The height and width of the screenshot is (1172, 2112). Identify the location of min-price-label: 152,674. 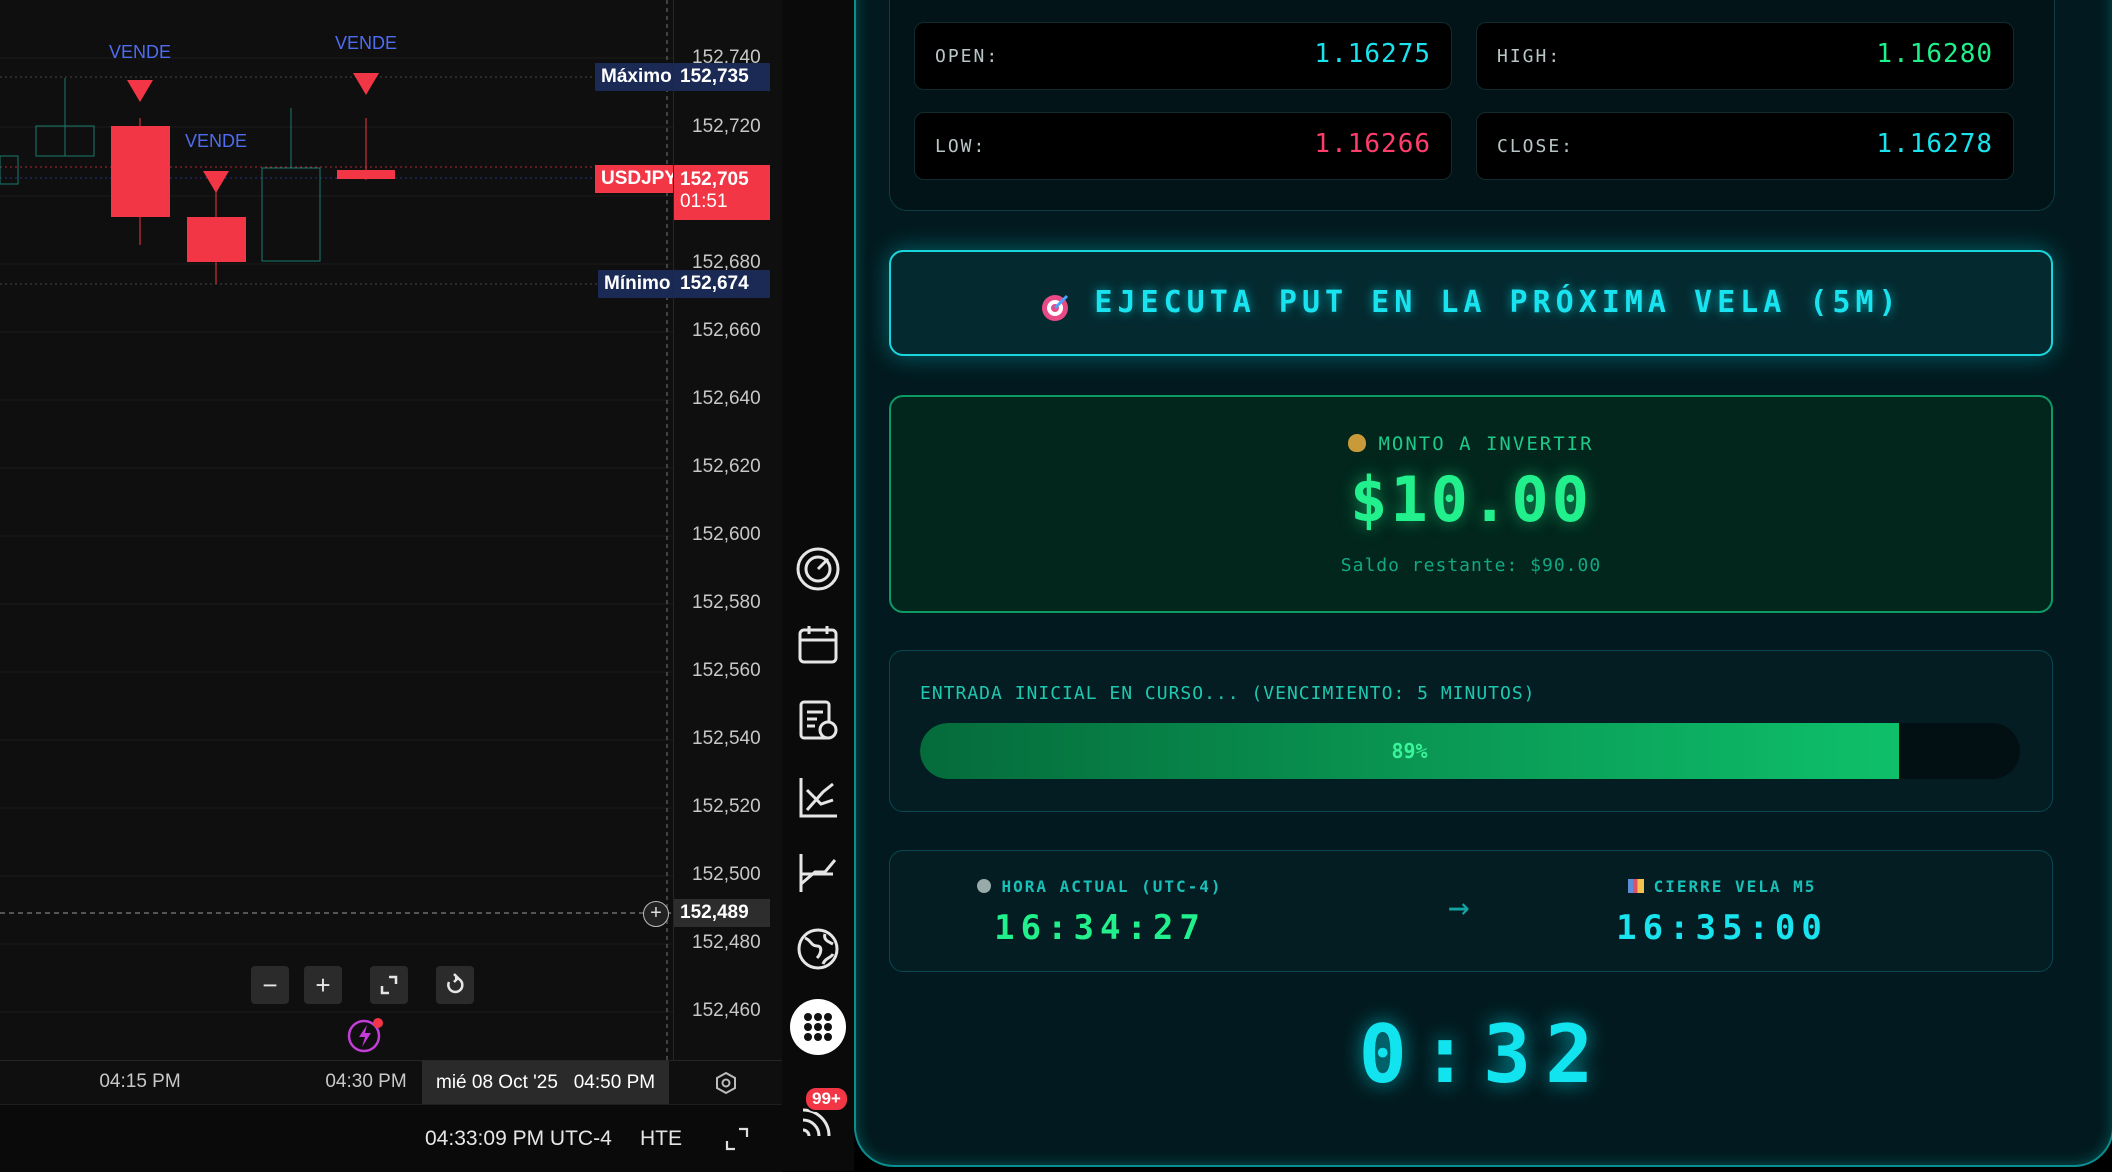
(722, 284).